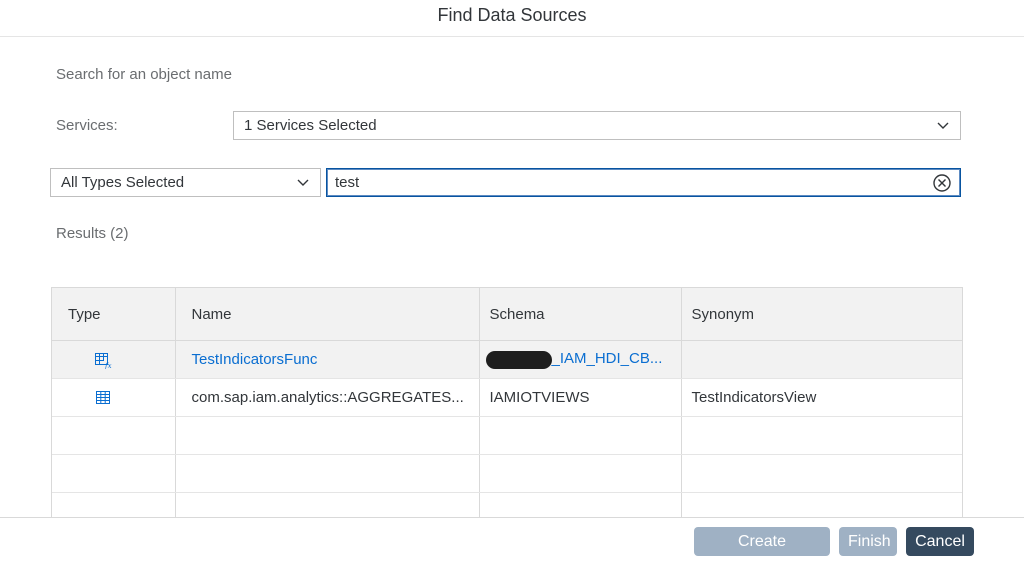 The image size is (1024, 564). I want to click on table-header-row: Type Name Schema Synonym, so click(507, 314).